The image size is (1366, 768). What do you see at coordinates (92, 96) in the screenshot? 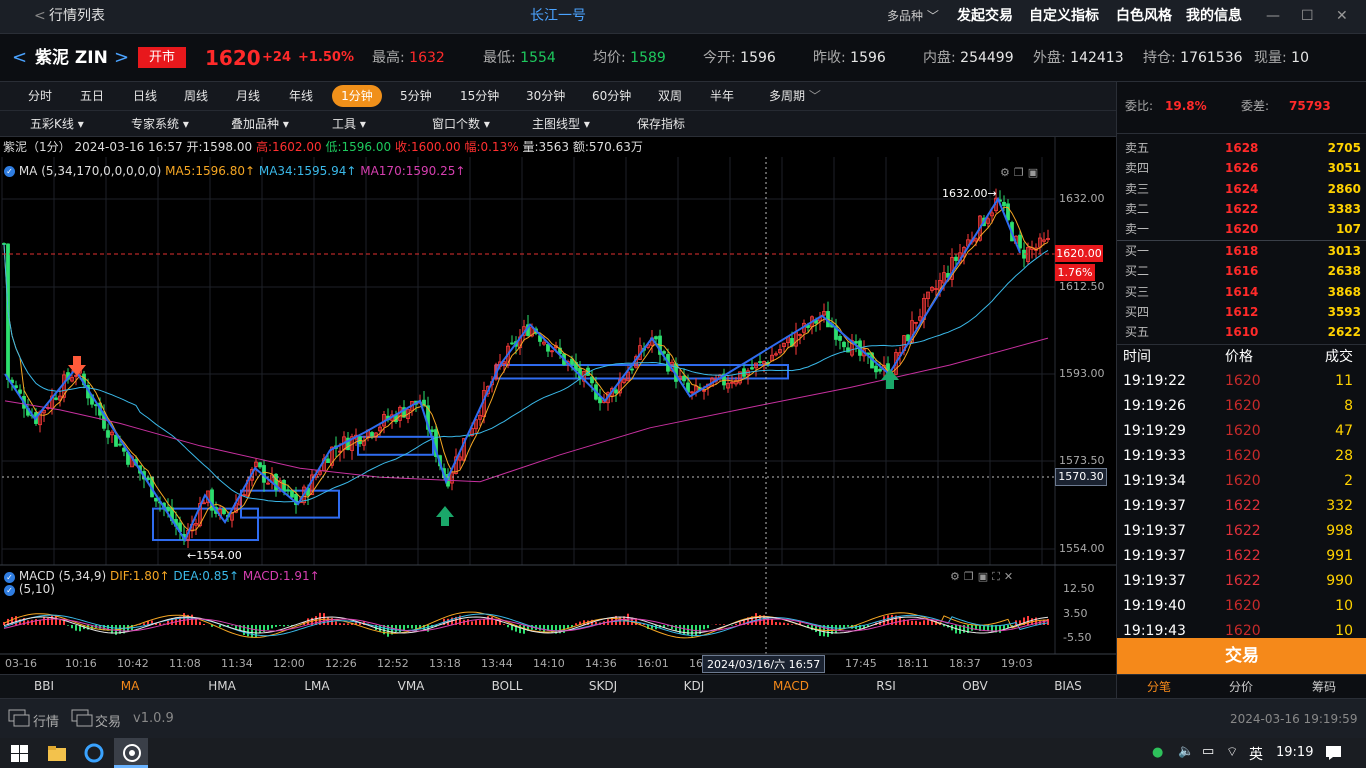
I see `period-tab: 五日` at bounding box center [92, 96].